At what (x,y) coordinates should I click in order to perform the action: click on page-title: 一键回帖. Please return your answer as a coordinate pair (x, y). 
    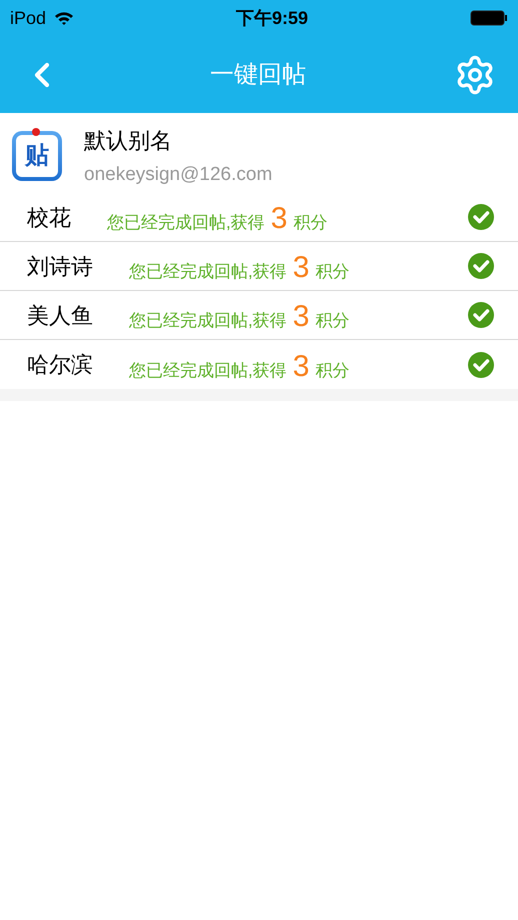
    Looking at the image, I should click on (258, 75).